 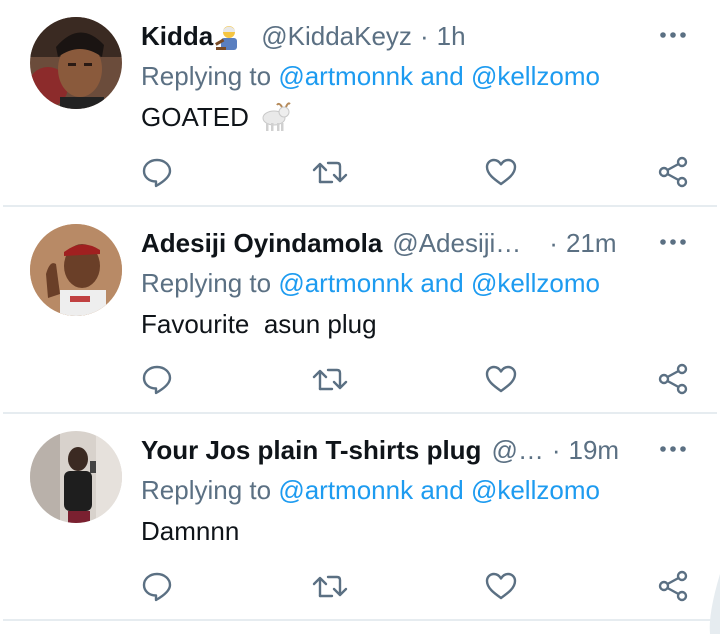 What do you see at coordinates (594, 450) in the screenshot?
I see `timestamp: 19m` at bounding box center [594, 450].